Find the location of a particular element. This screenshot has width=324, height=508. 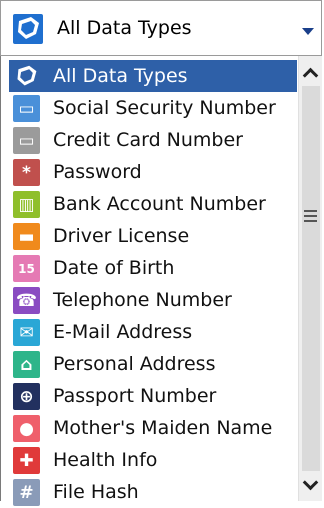

car-icon-glyph: ▬ is located at coordinates (26, 236).